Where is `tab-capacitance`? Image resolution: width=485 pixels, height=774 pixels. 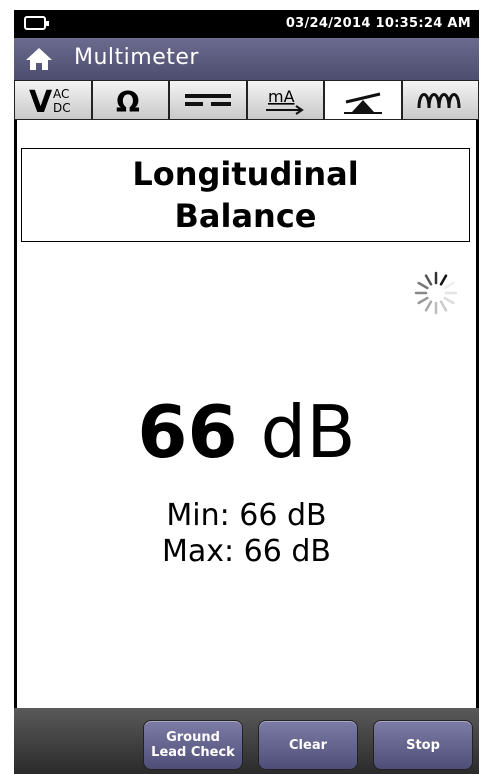
tab-capacitance is located at coordinates (208, 100).